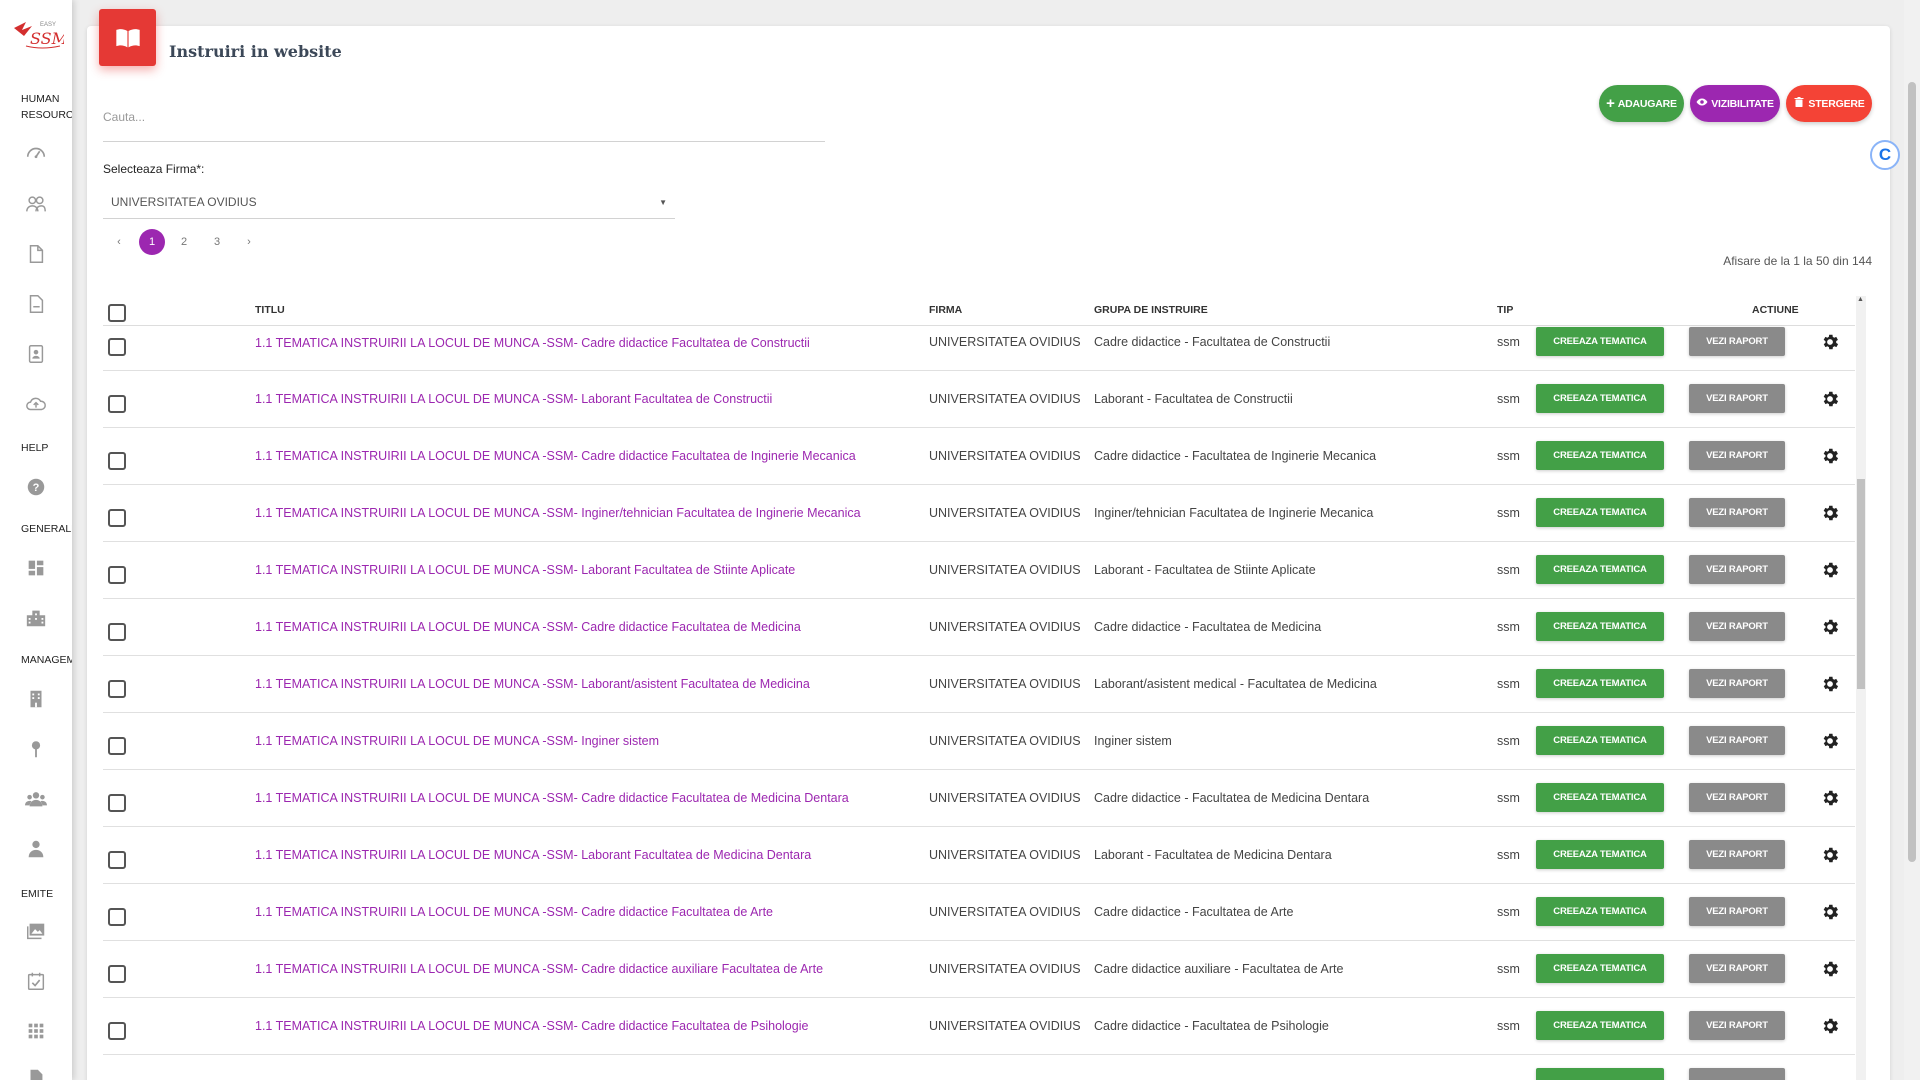  Describe the element at coordinates (1737, 1074) in the screenshot. I see `view-report-button` at that location.